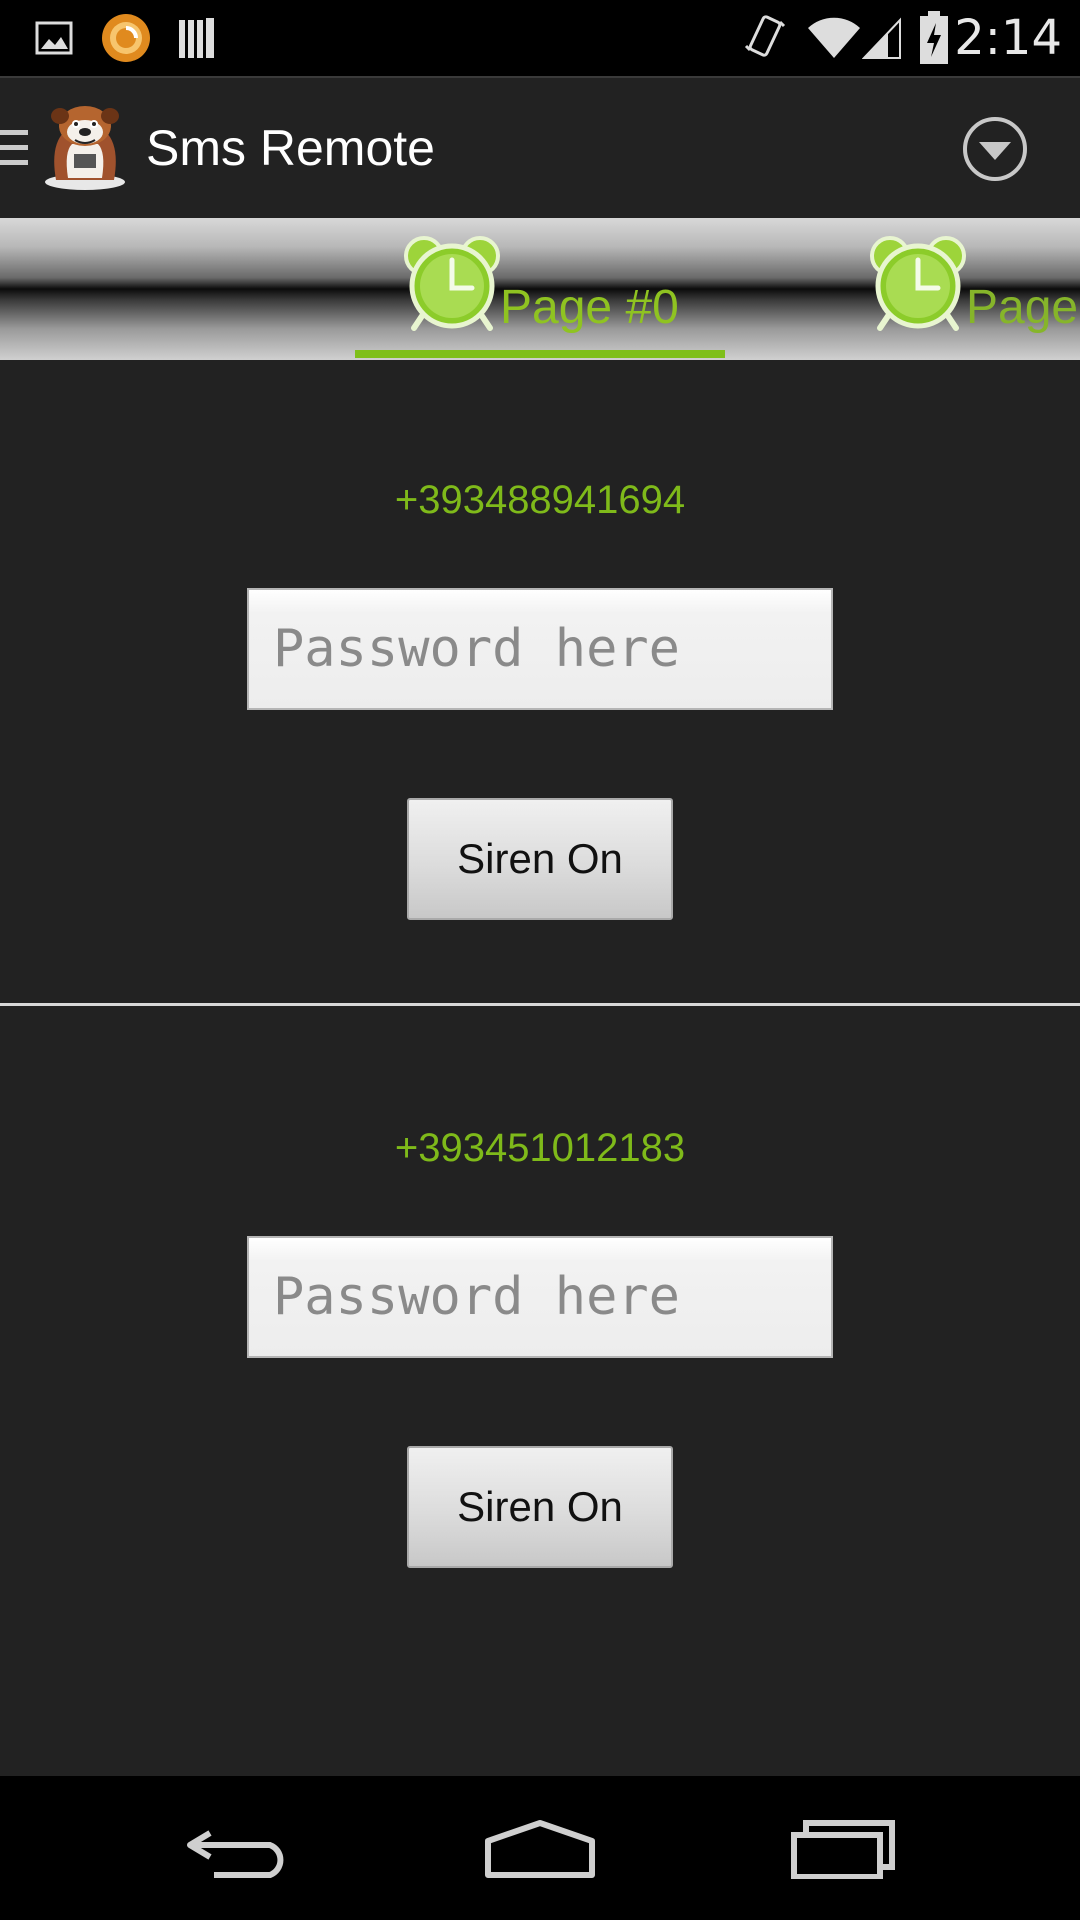  What do you see at coordinates (540, 147) in the screenshot?
I see `action-bar: Sms Remote` at bounding box center [540, 147].